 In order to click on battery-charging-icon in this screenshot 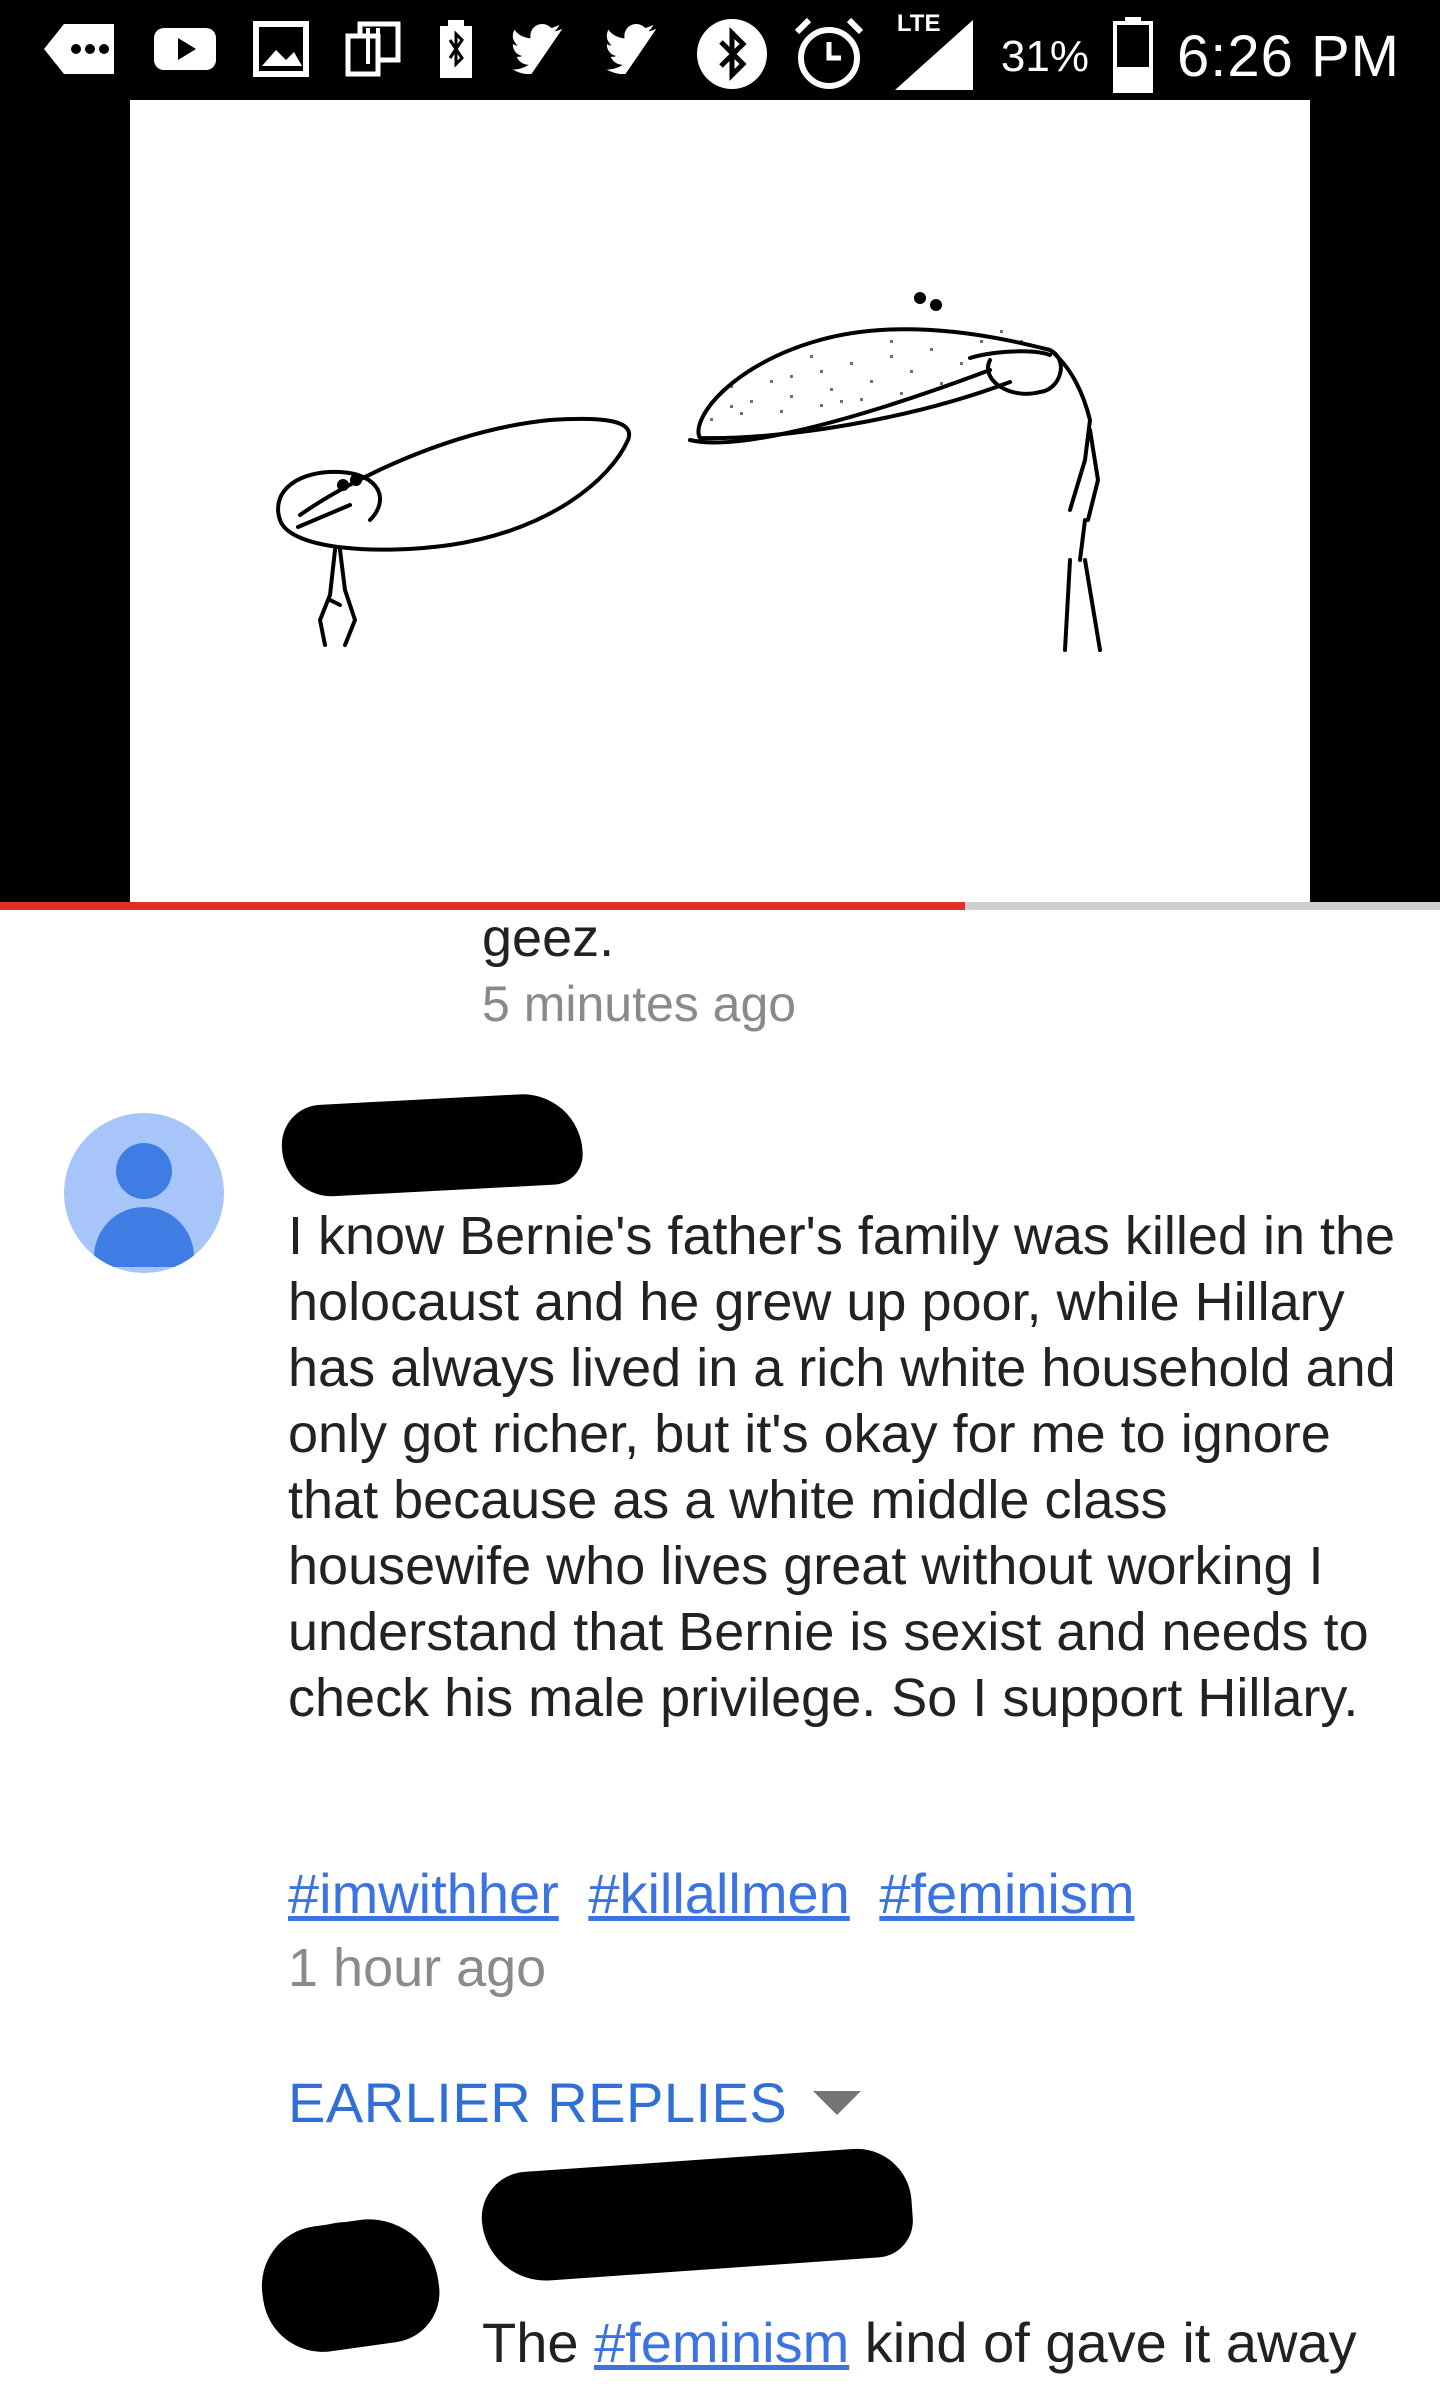, I will do `click(456, 51)`.